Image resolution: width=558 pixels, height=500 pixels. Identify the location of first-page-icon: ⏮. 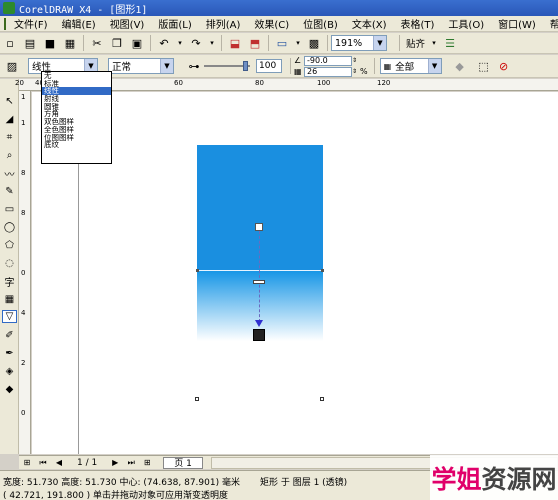
(43, 463).